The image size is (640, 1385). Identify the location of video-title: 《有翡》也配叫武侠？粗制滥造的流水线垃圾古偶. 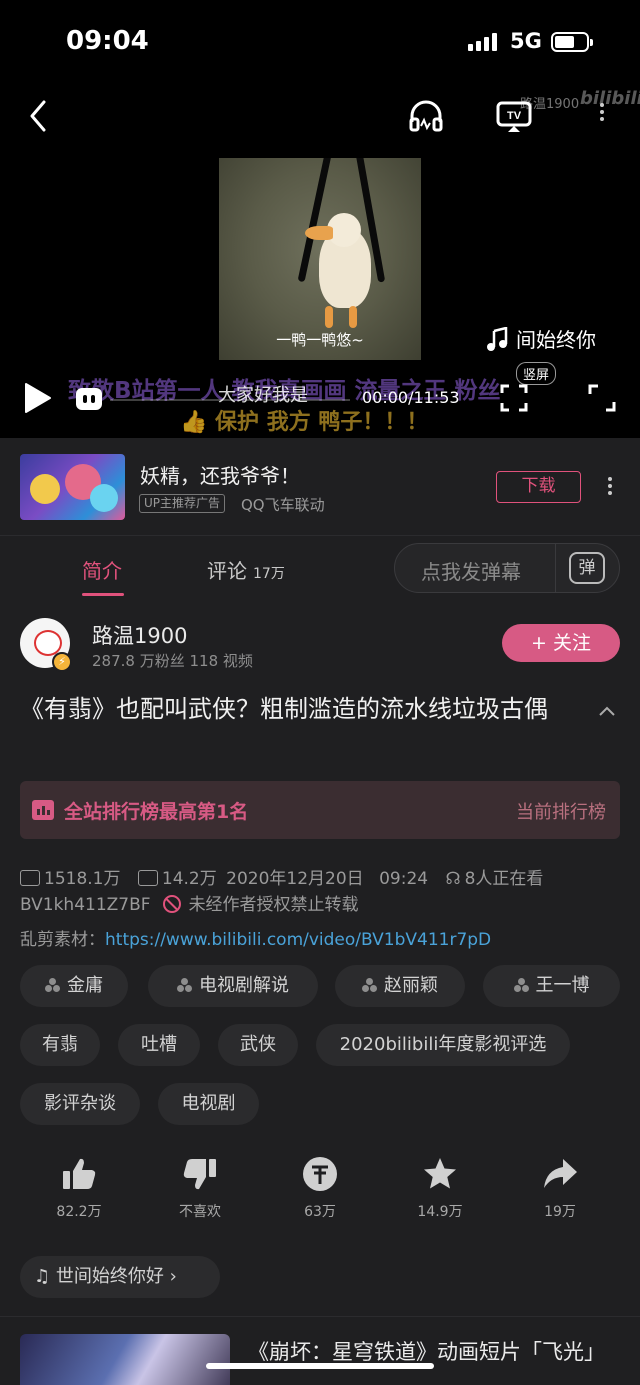
(284, 709).